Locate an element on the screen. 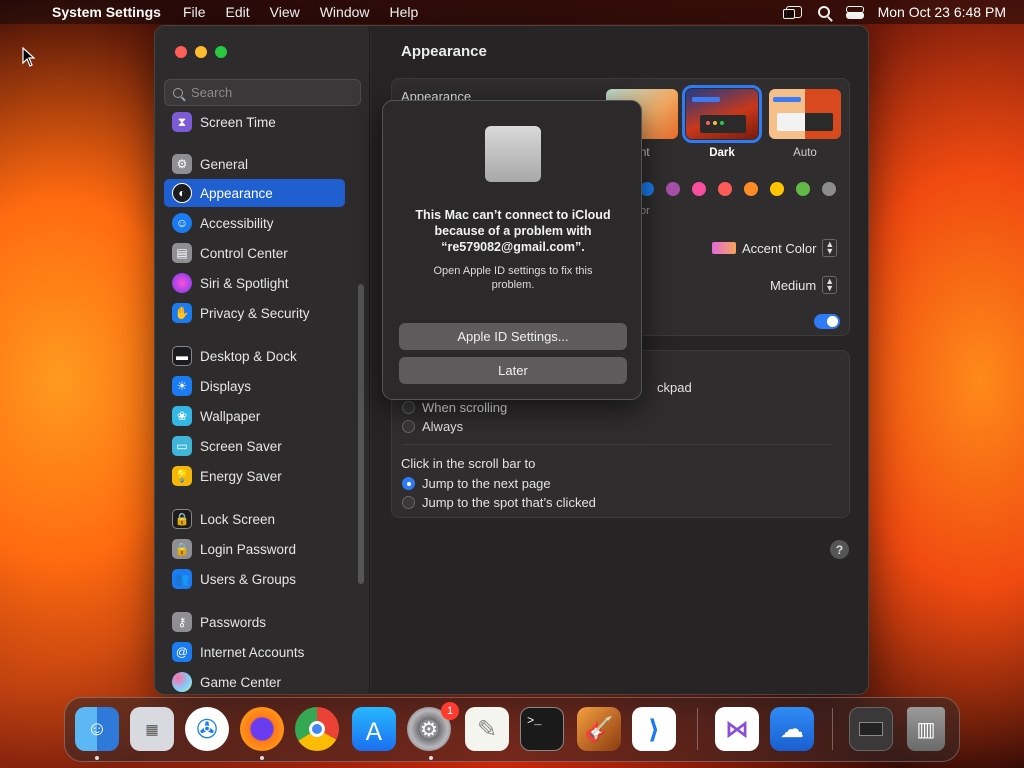 This screenshot has height=768, width=1024. zoom-button is located at coordinates (221, 52).